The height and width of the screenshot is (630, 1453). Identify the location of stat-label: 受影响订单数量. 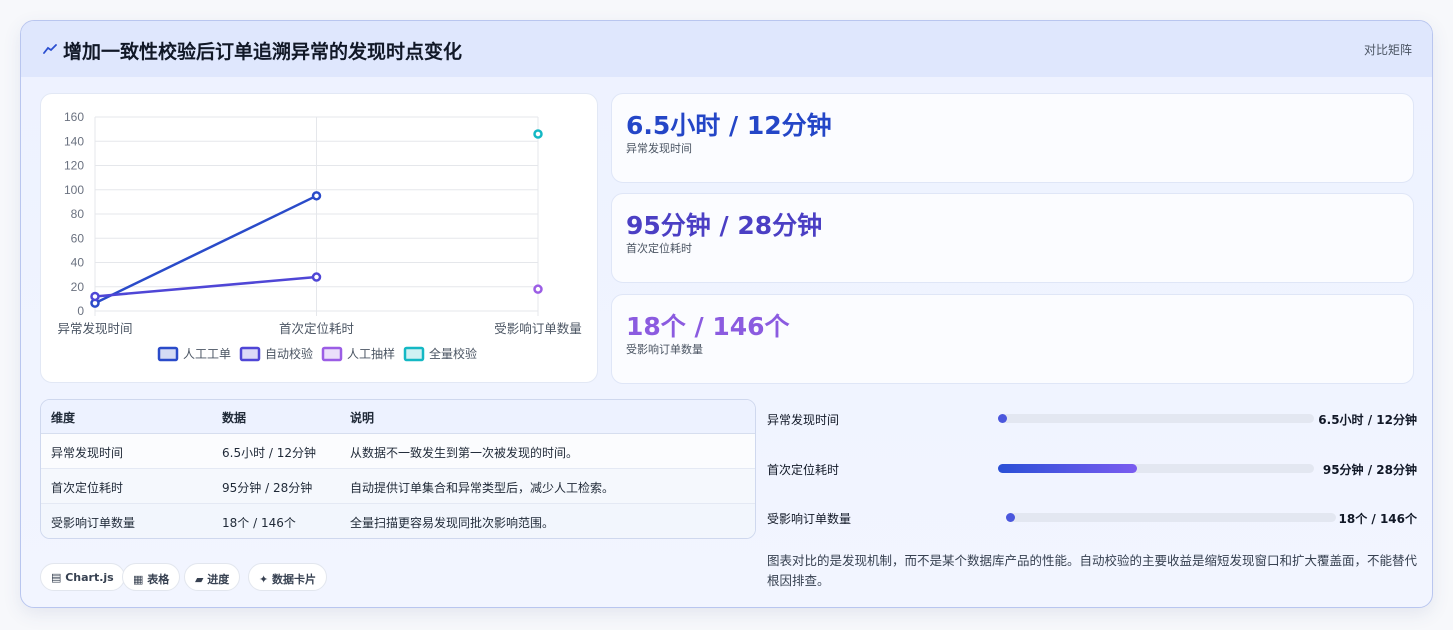
(664, 349).